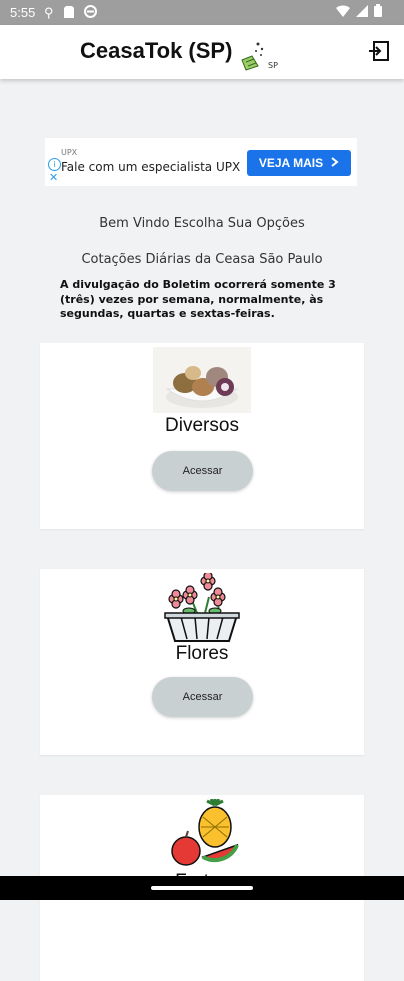  I want to click on category-title-flores: Flores, so click(202, 653).